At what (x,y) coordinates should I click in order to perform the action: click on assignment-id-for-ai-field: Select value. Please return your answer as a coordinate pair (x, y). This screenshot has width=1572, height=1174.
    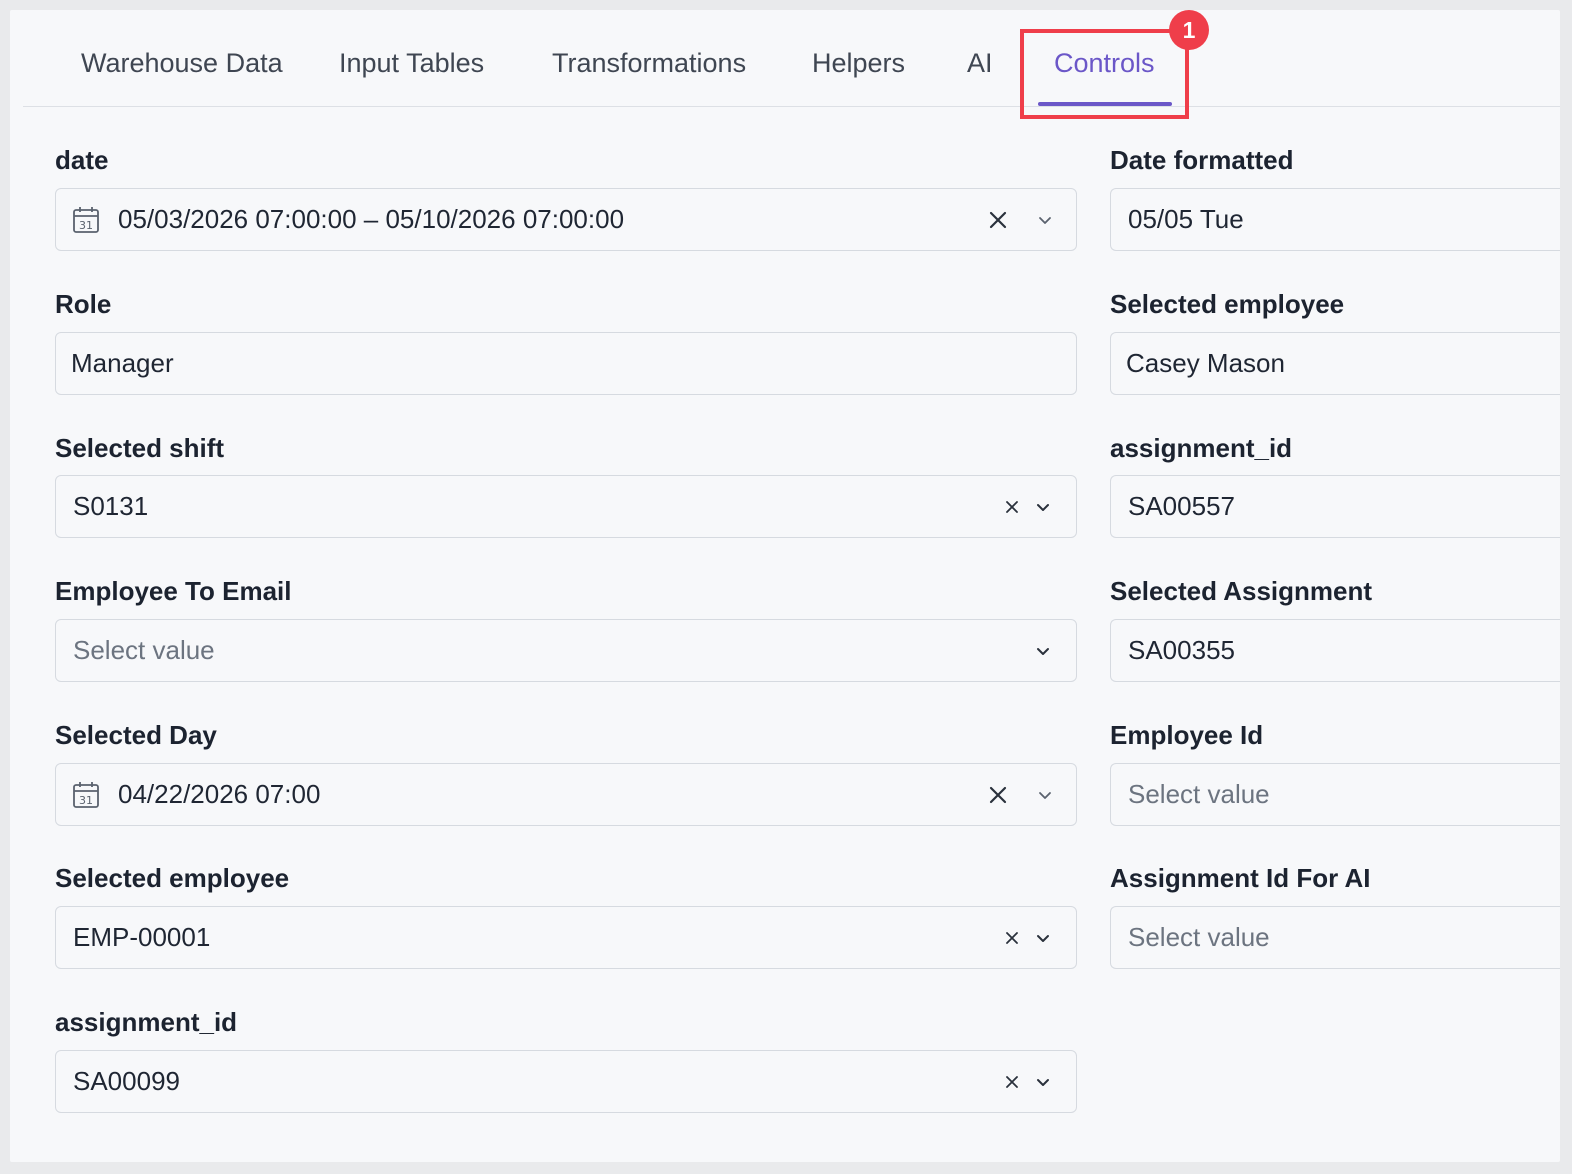
    Looking at the image, I should click on (1335, 937).